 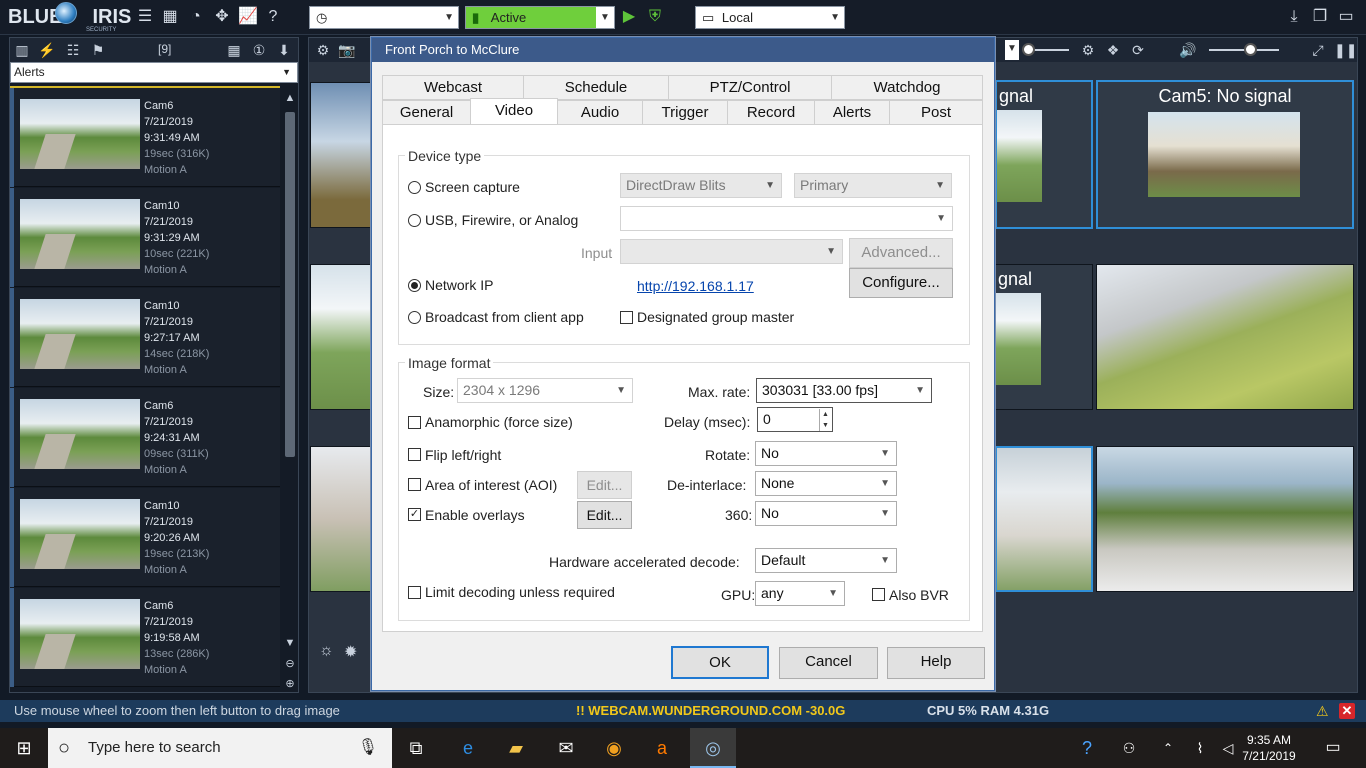 What do you see at coordinates (290, 643) in the screenshot?
I see `scroll-down-icon: ▼` at bounding box center [290, 643].